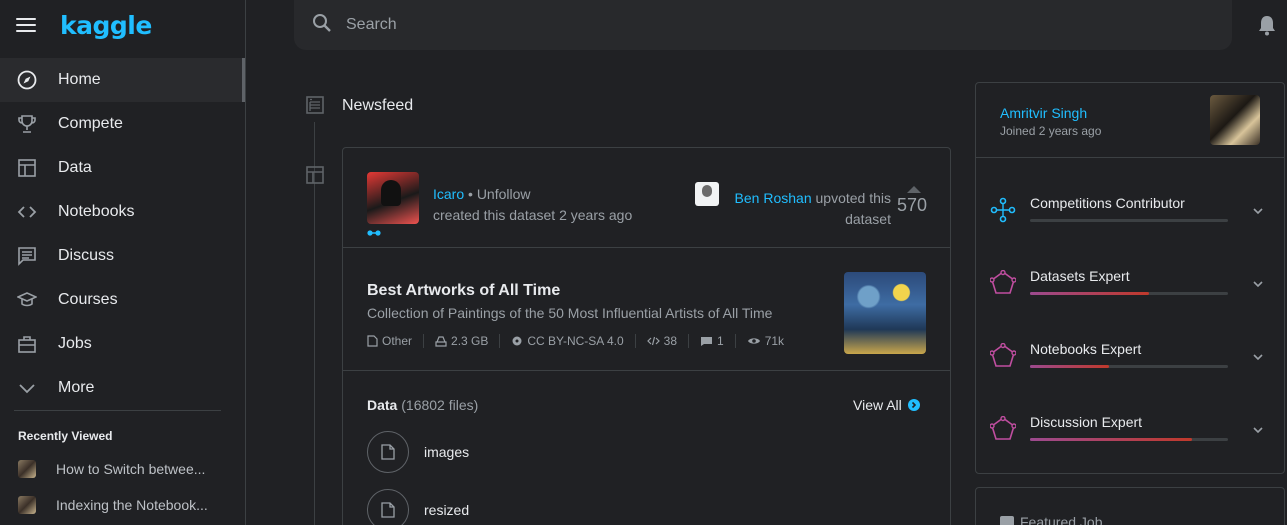 The image size is (1287, 525). What do you see at coordinates (1043, 113) in the screenshot?
I see `profile-name-link: Amritvir Singh` at bounding box center [1043, 113].